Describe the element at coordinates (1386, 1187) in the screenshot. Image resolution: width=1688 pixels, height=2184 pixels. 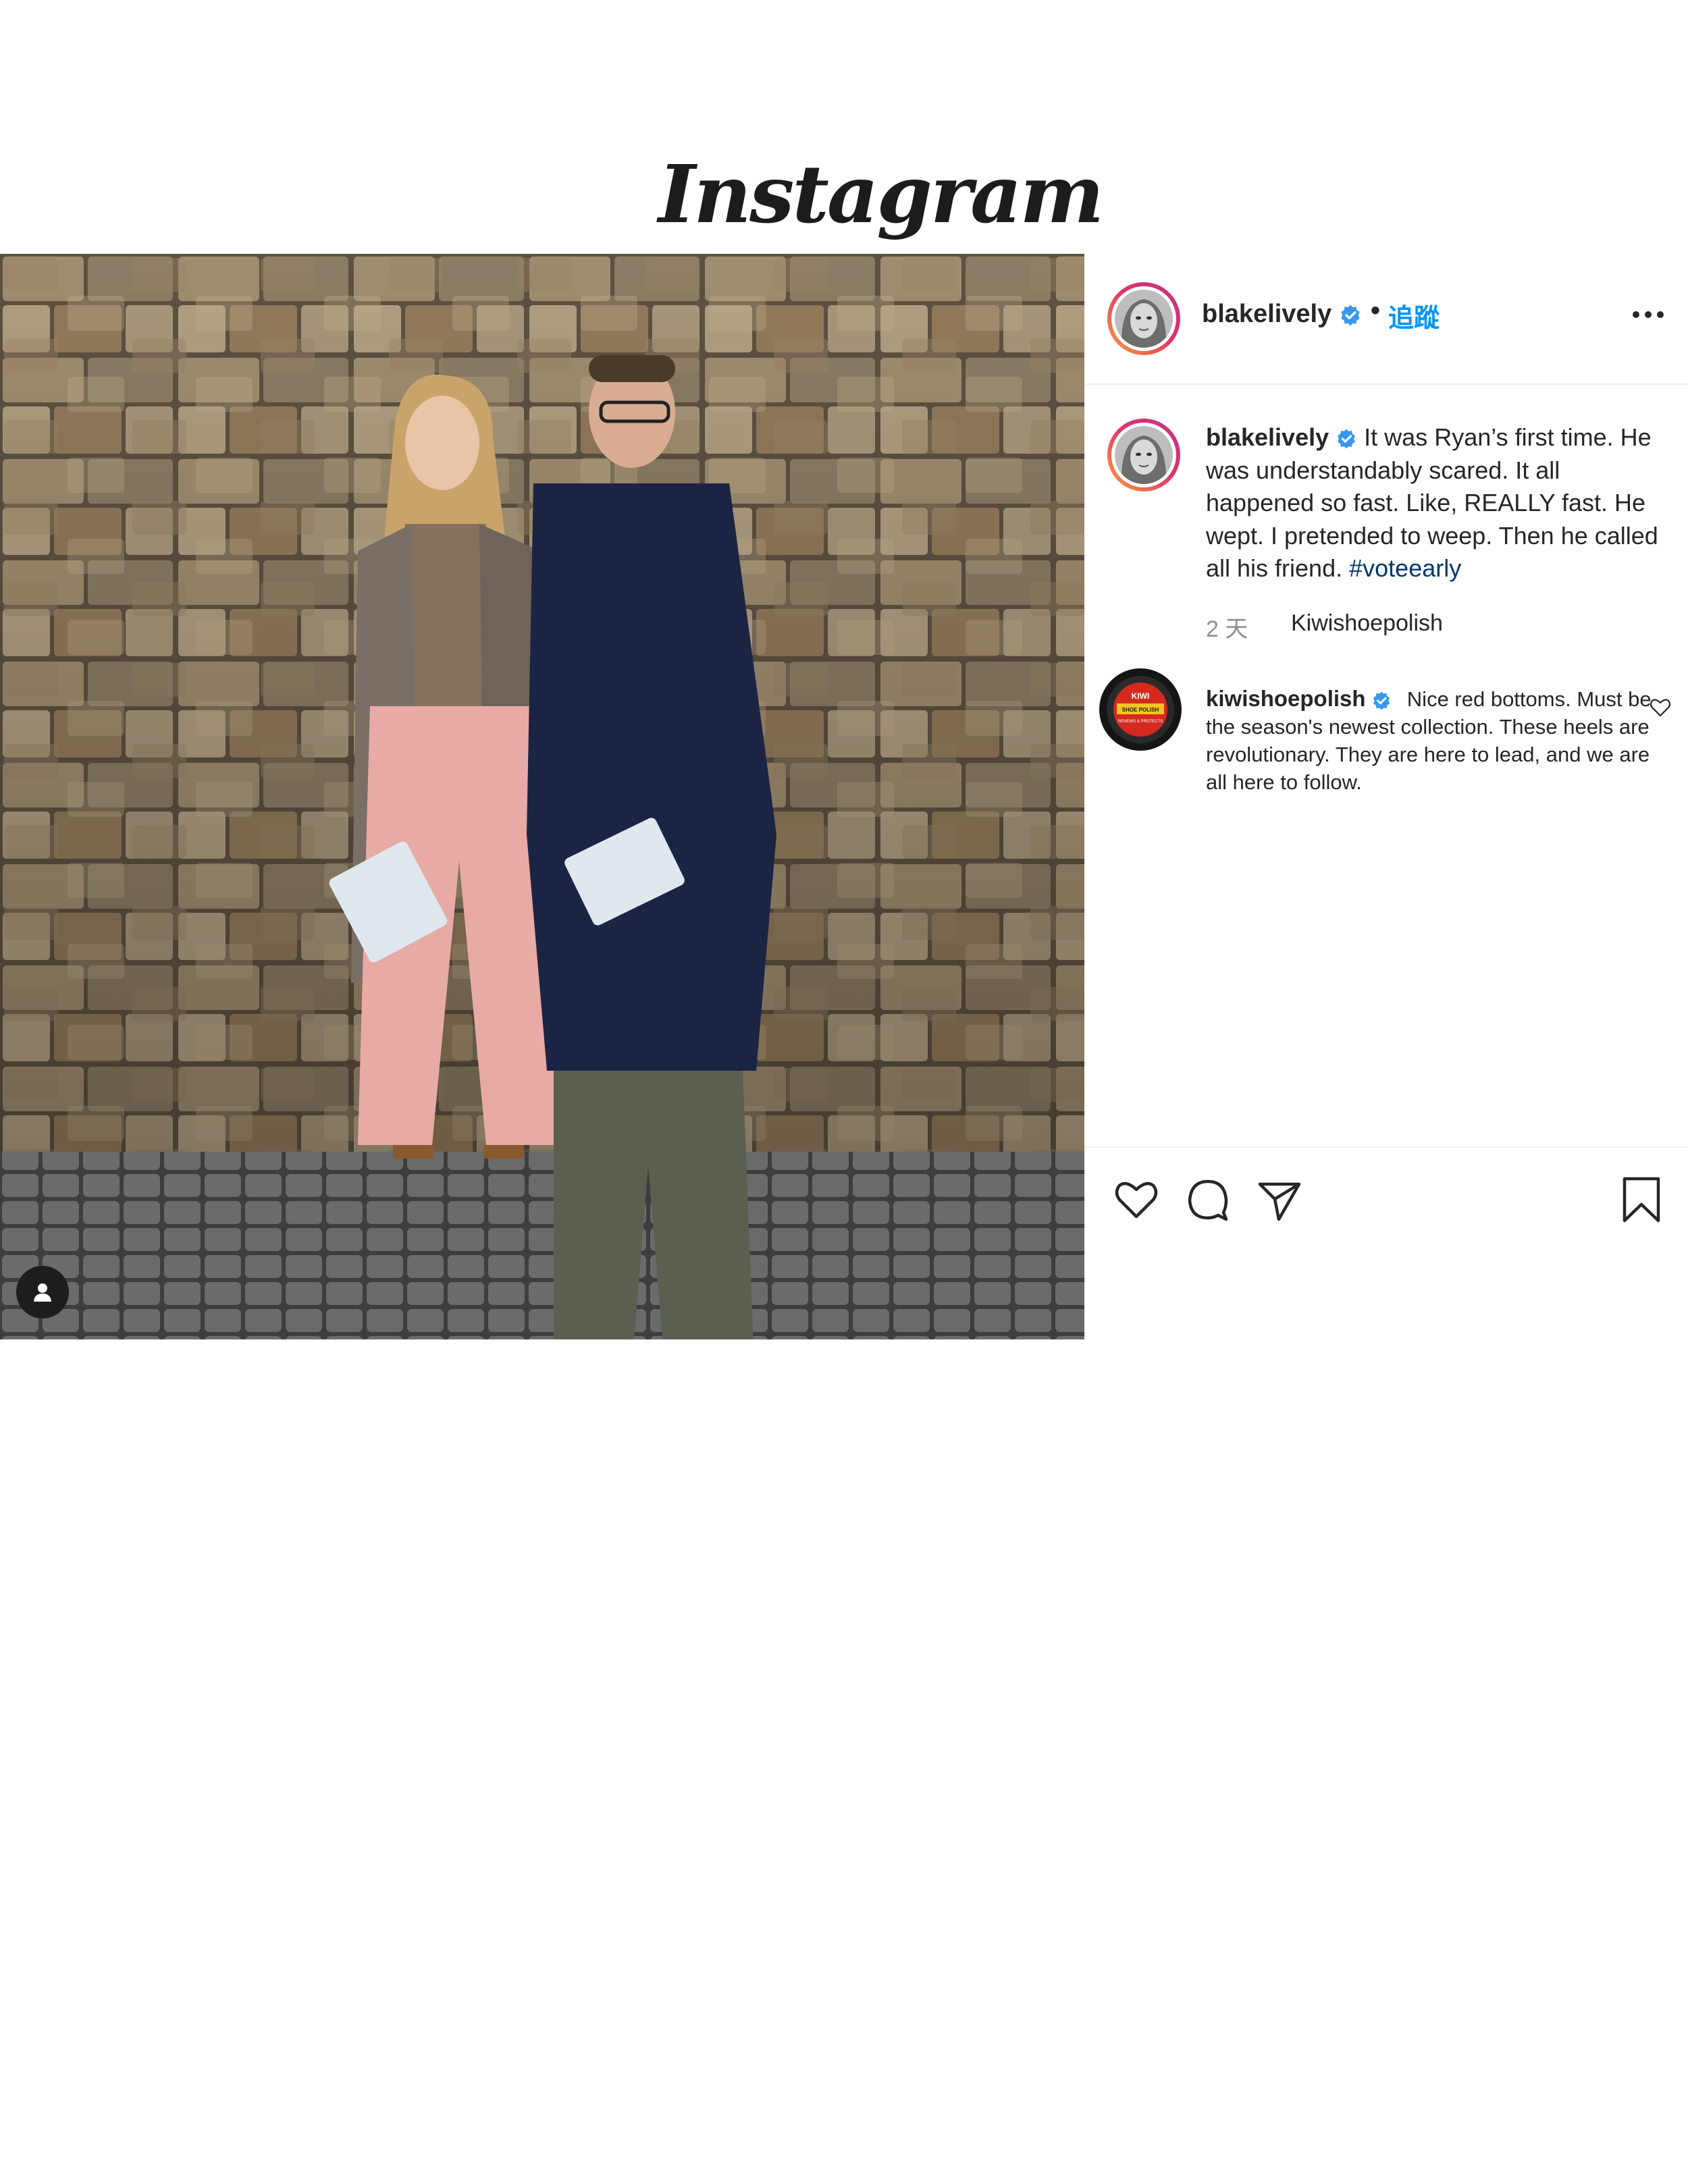
I see `post-actions` at that location.